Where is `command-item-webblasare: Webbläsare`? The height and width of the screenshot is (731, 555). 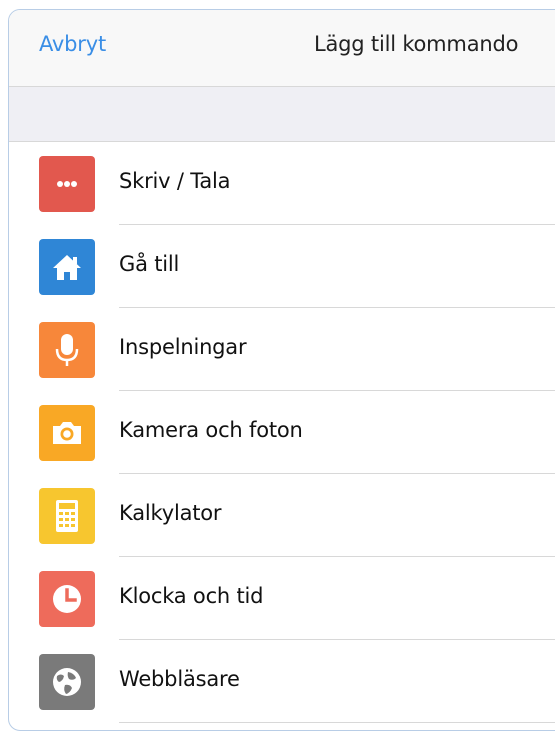
command-item-webblasare: Webbläsare is located at coordinates (282, 681).